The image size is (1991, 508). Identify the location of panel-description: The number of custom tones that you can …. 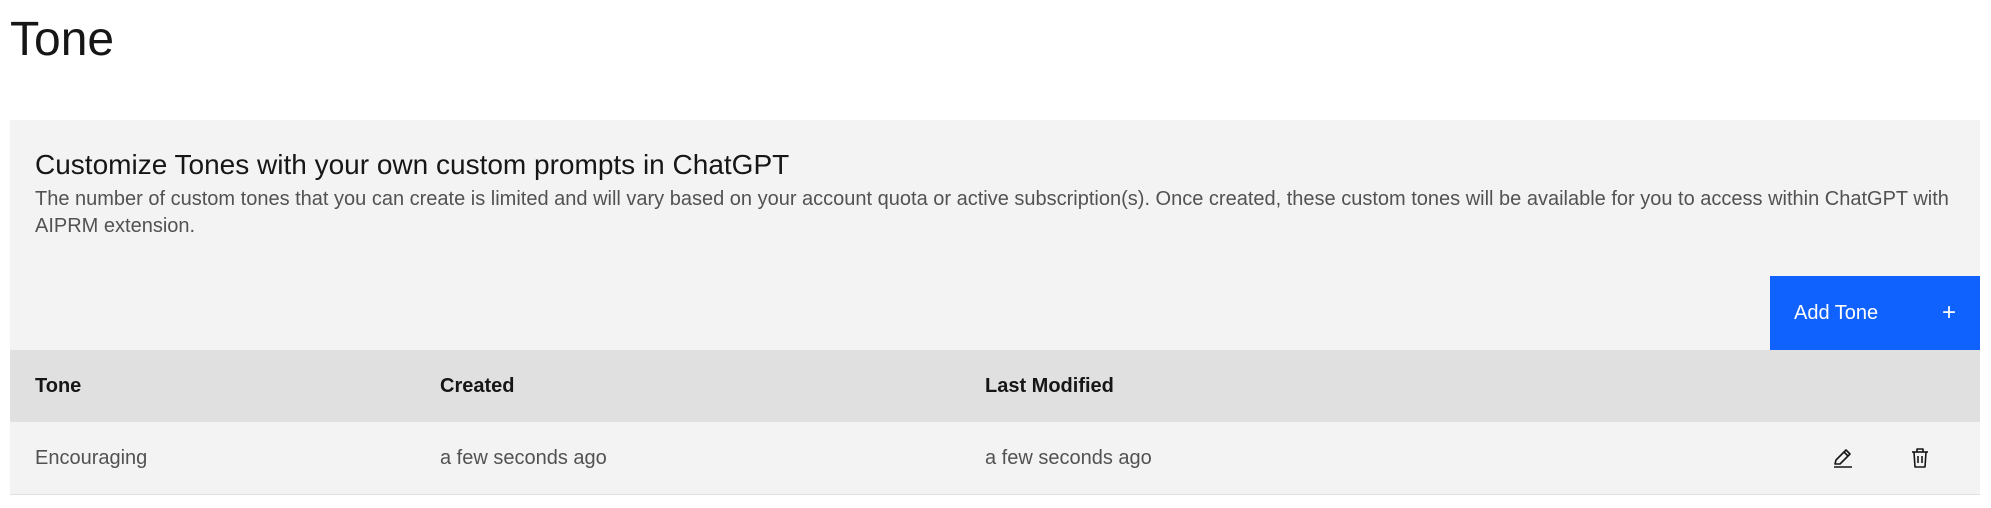
(992, 212).